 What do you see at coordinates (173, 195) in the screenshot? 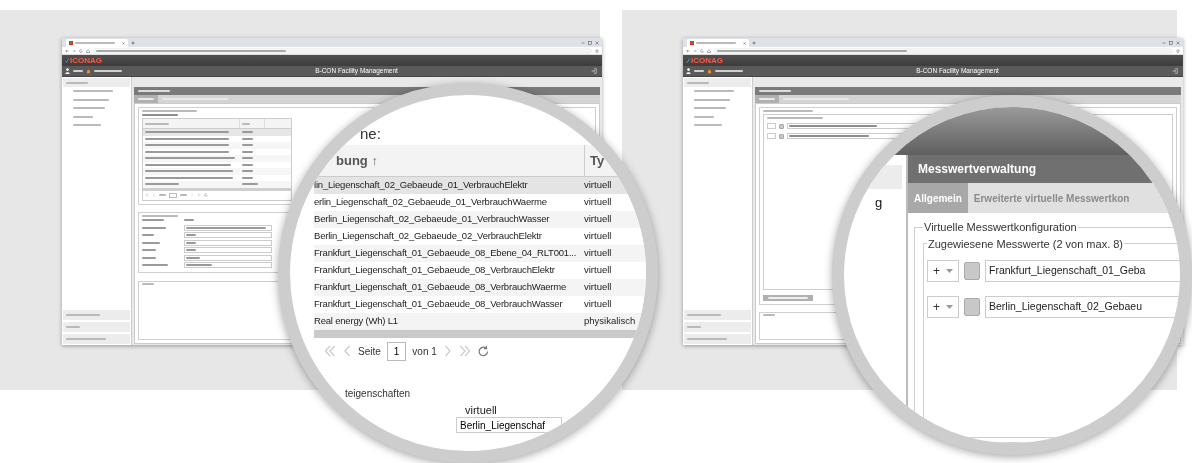
I see `page-field` at bounding box center [173, 195].